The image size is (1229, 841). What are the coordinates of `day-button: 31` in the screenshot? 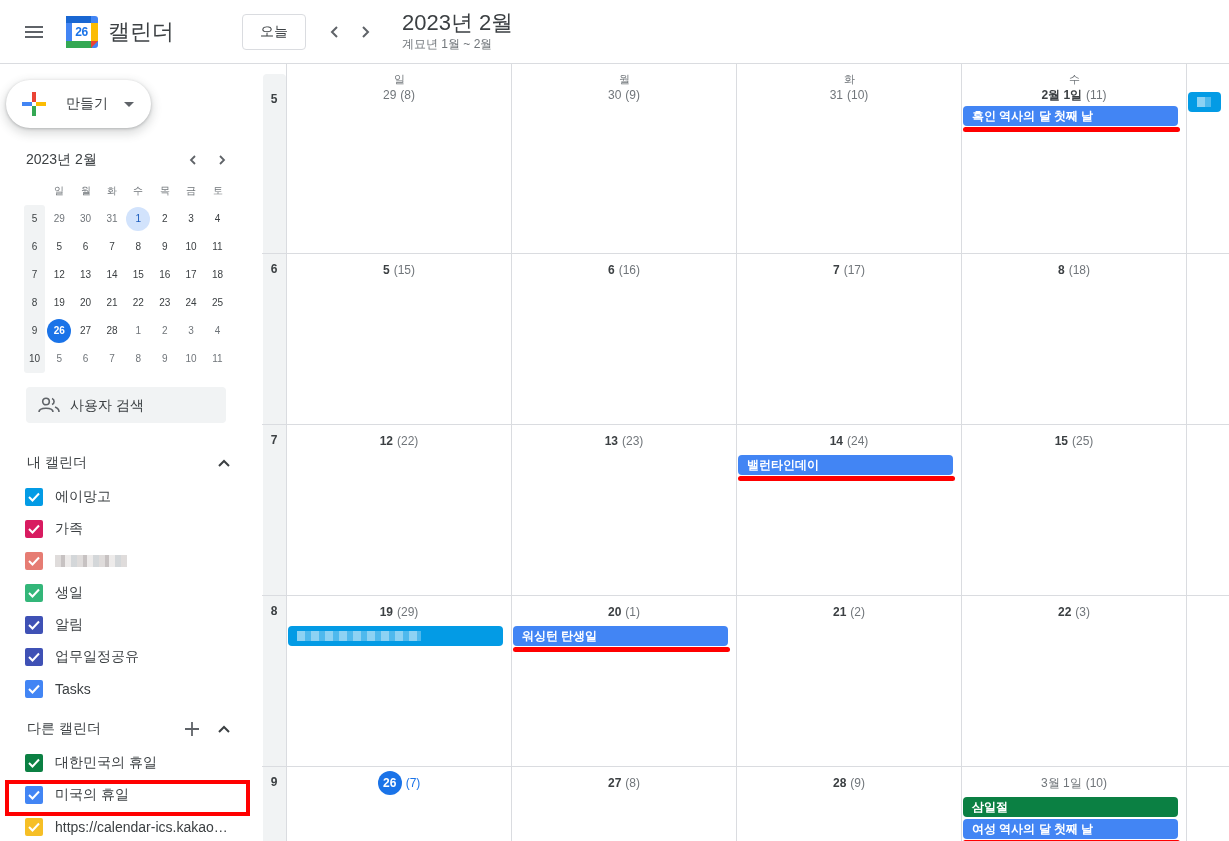 It's located at (111, 219).